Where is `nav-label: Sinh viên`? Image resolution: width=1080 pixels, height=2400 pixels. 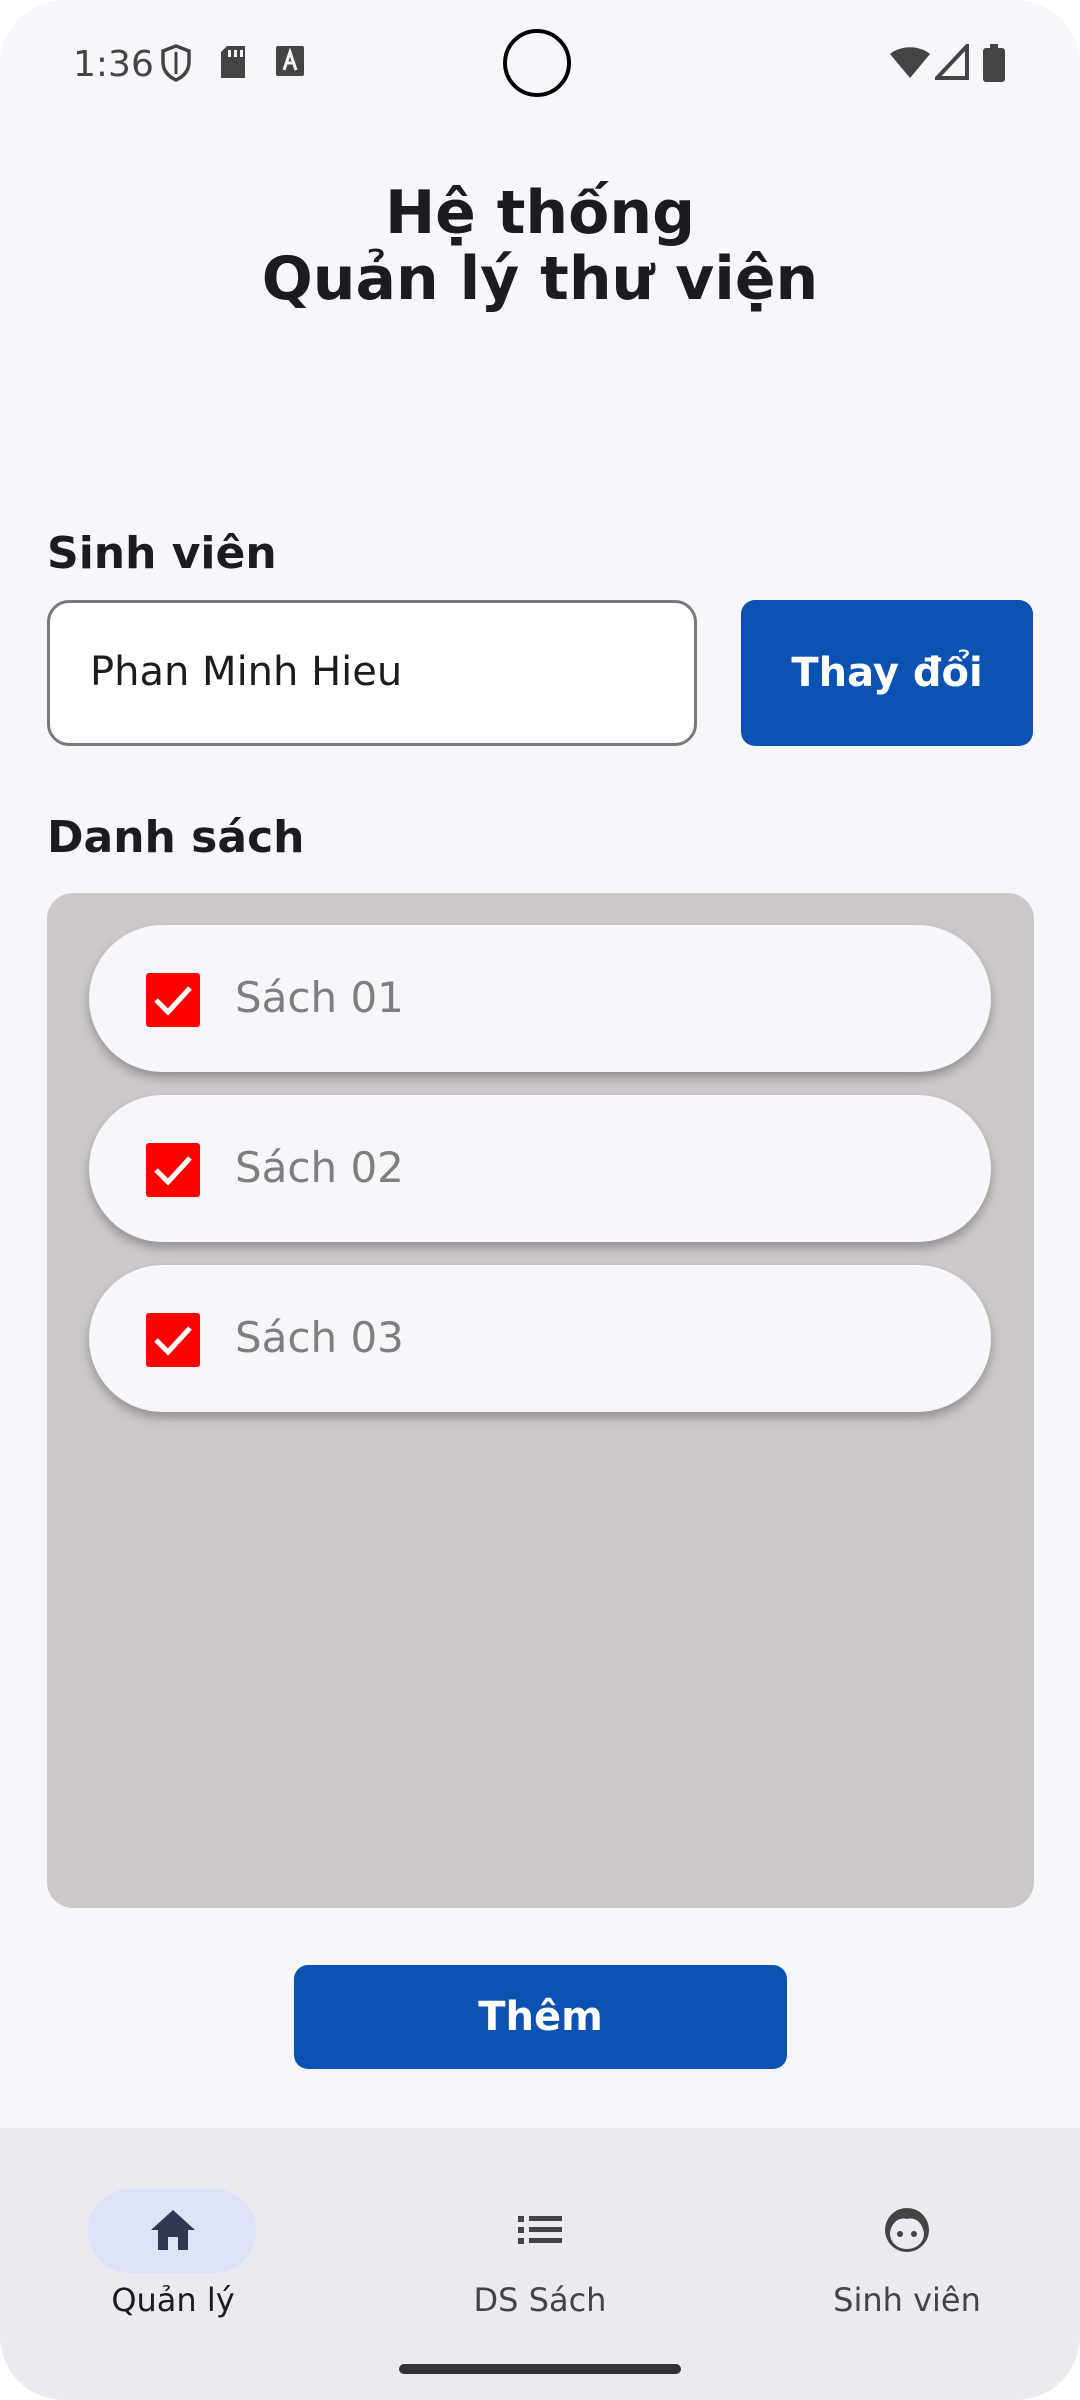
nav-label: Sinh viên is located at coordinates (907, 2300).